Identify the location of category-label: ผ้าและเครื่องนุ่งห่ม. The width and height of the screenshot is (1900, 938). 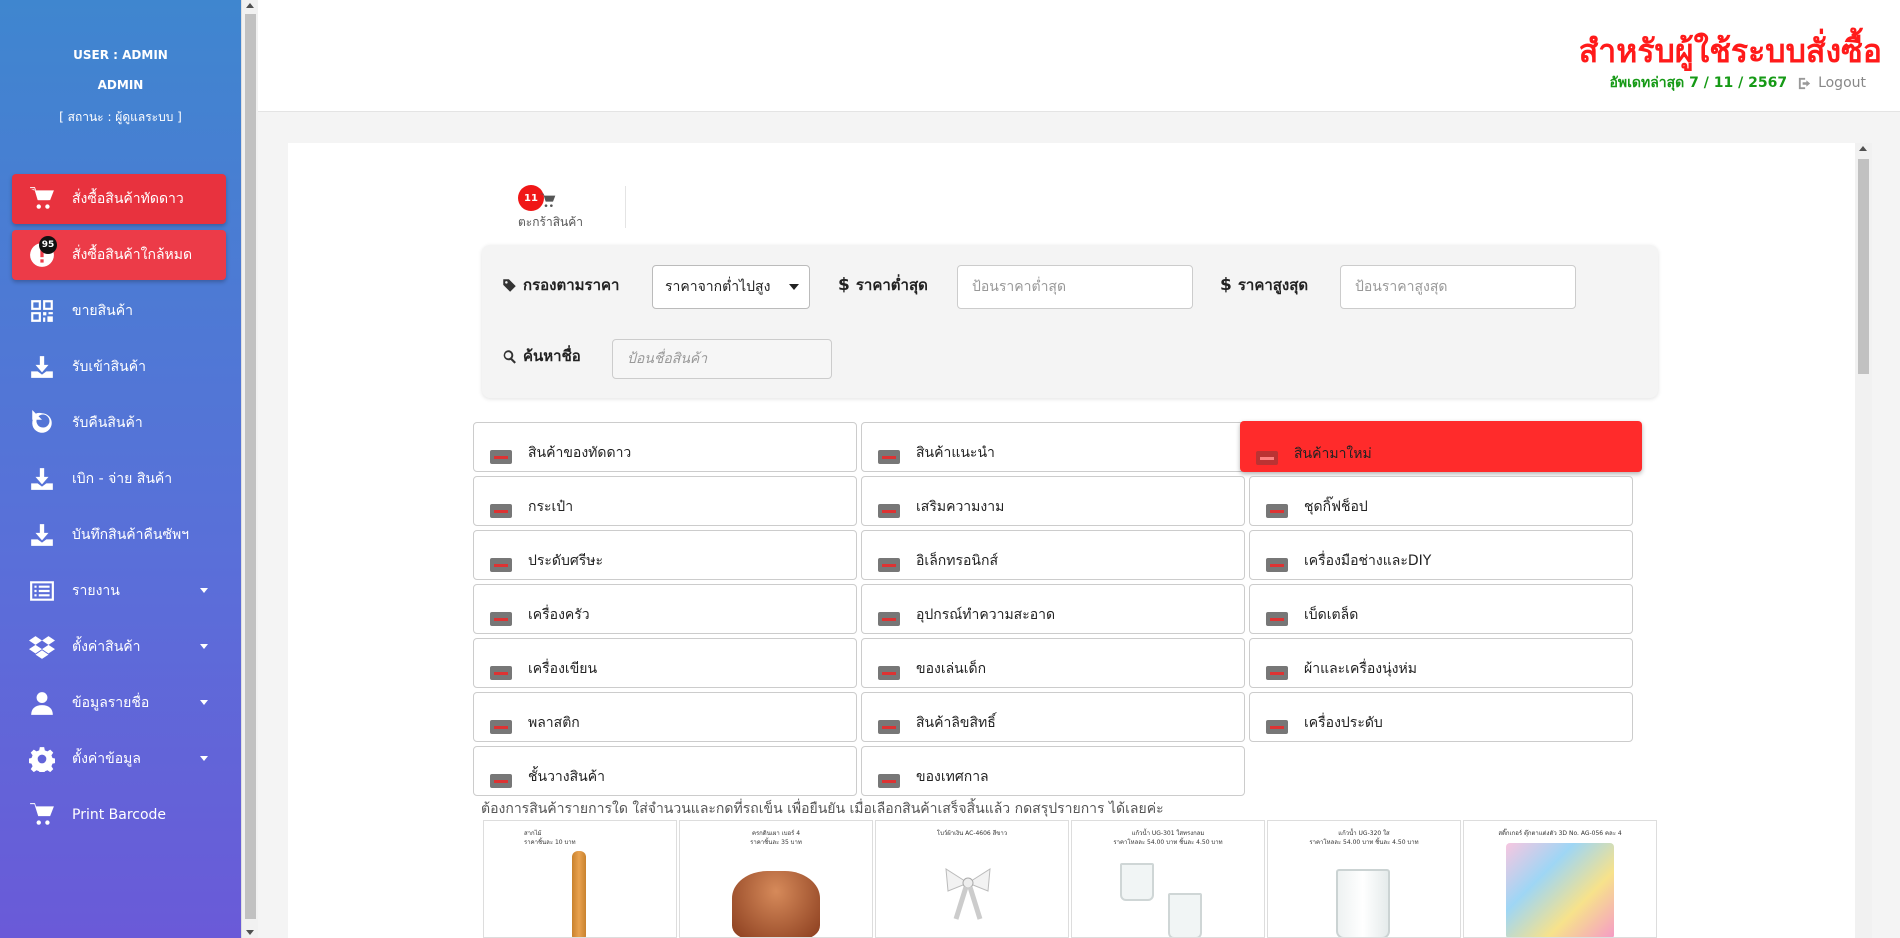
(1360, 669).